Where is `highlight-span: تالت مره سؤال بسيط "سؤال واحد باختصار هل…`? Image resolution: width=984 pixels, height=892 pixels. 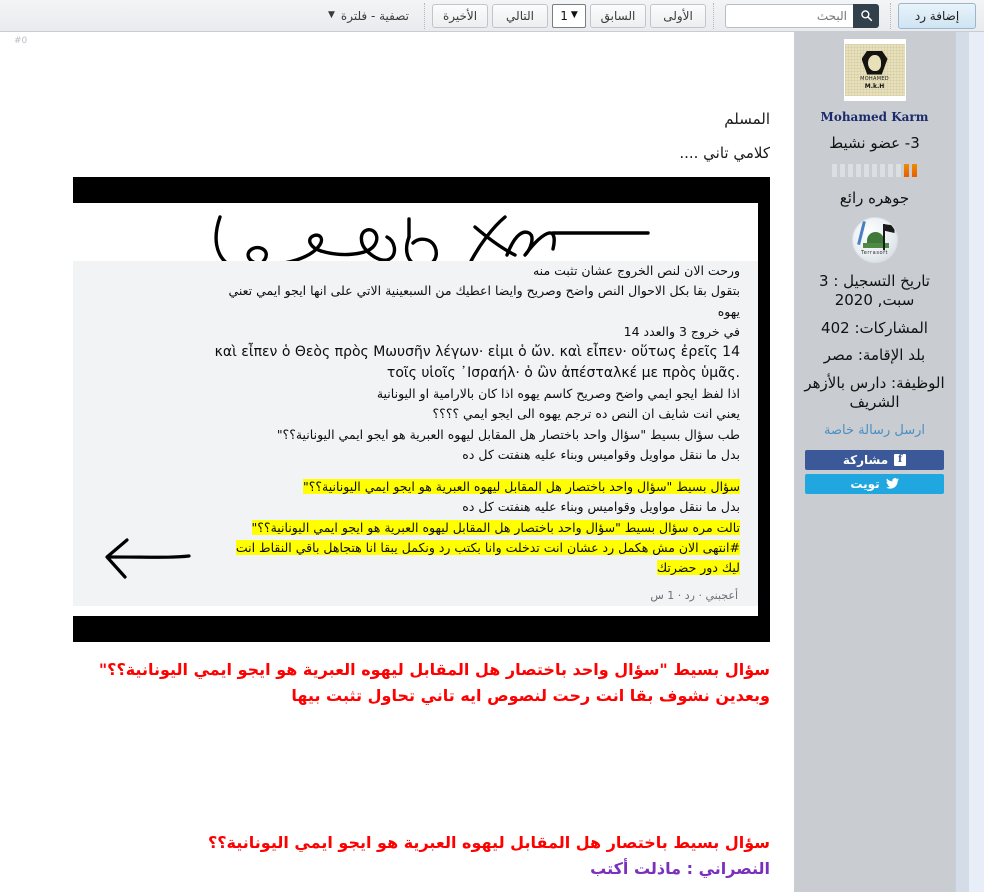 highlight-span: تالت مره سؤال بسيط "سؤال واحد باختصار هل… is located at coordinates (495, 527).